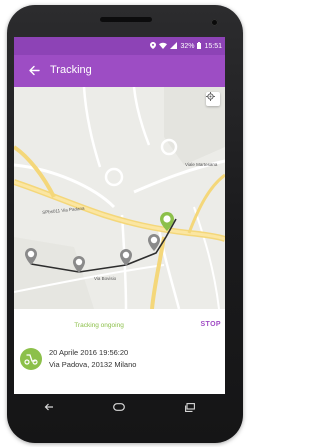  Describe the element at coordinates (201, 164) in the screenshot. I see `map-street-label: Viale Martesana` at that location.